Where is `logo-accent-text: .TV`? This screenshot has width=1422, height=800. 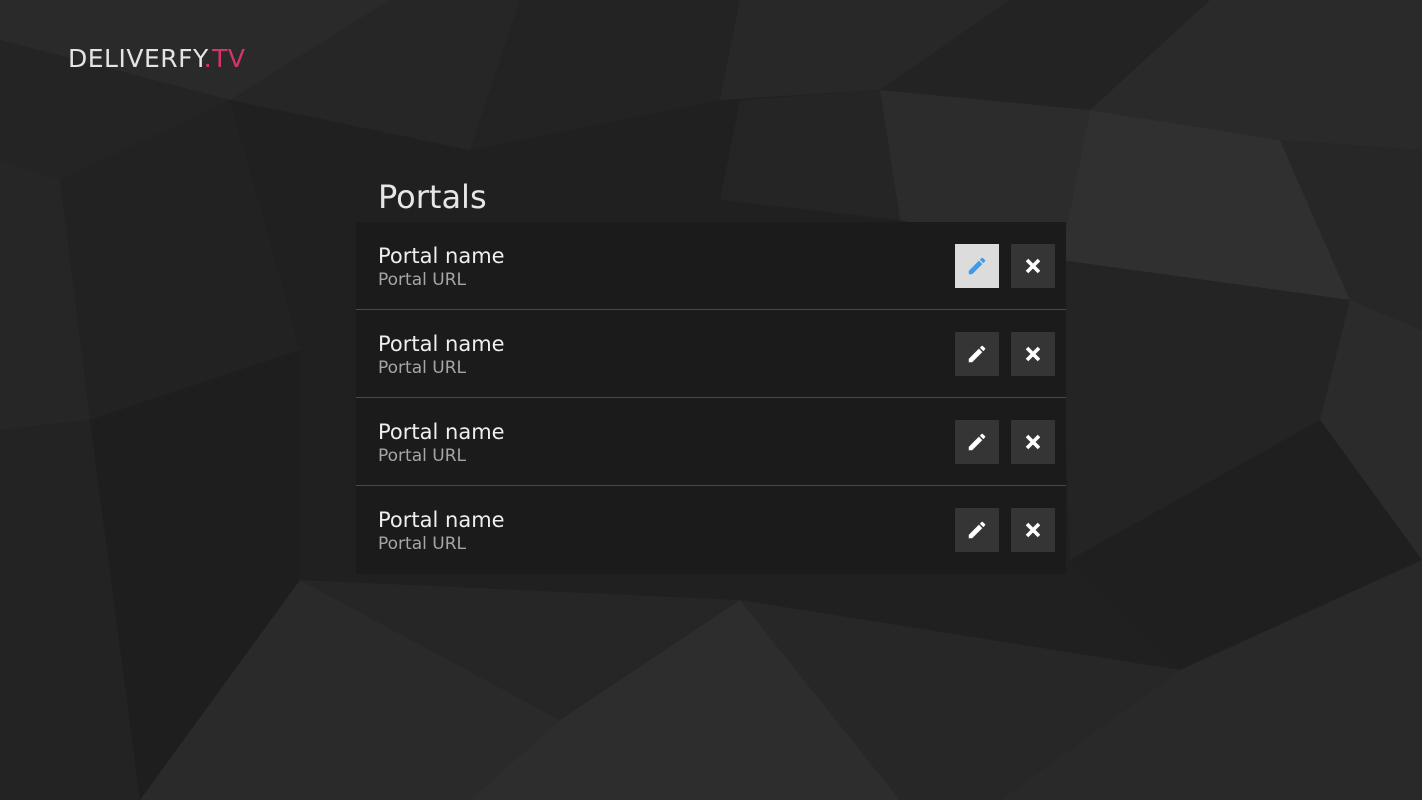 logo-accent-text: .TV is located at coordinates (224, 58).